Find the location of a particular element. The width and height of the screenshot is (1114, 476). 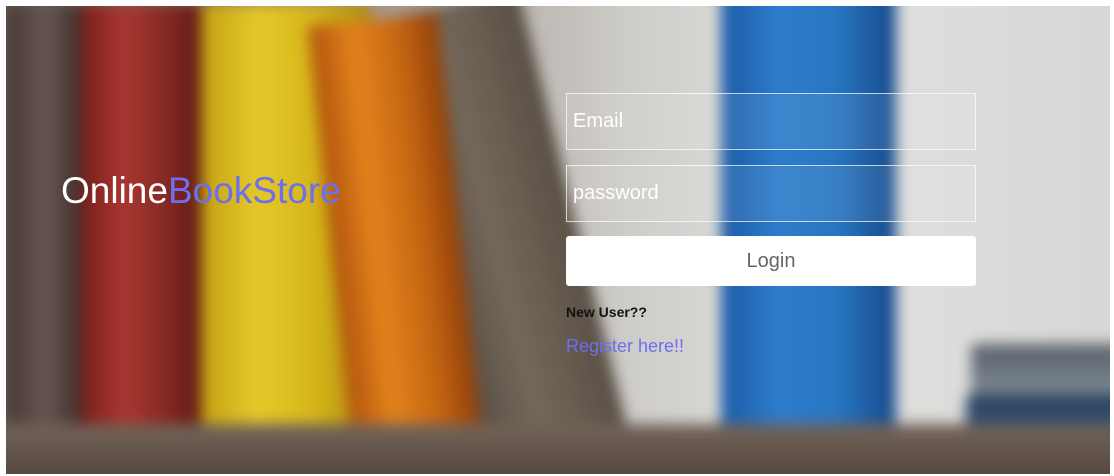

login-button: Login is located at coordinates (771, 261).